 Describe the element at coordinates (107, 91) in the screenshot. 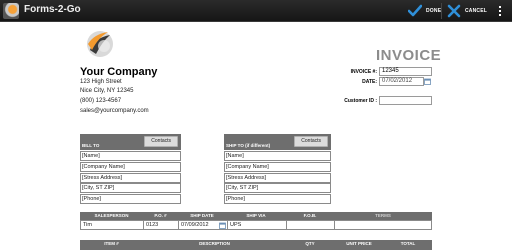

I see `company-city-line: Nice City, NY 12345` at that location.